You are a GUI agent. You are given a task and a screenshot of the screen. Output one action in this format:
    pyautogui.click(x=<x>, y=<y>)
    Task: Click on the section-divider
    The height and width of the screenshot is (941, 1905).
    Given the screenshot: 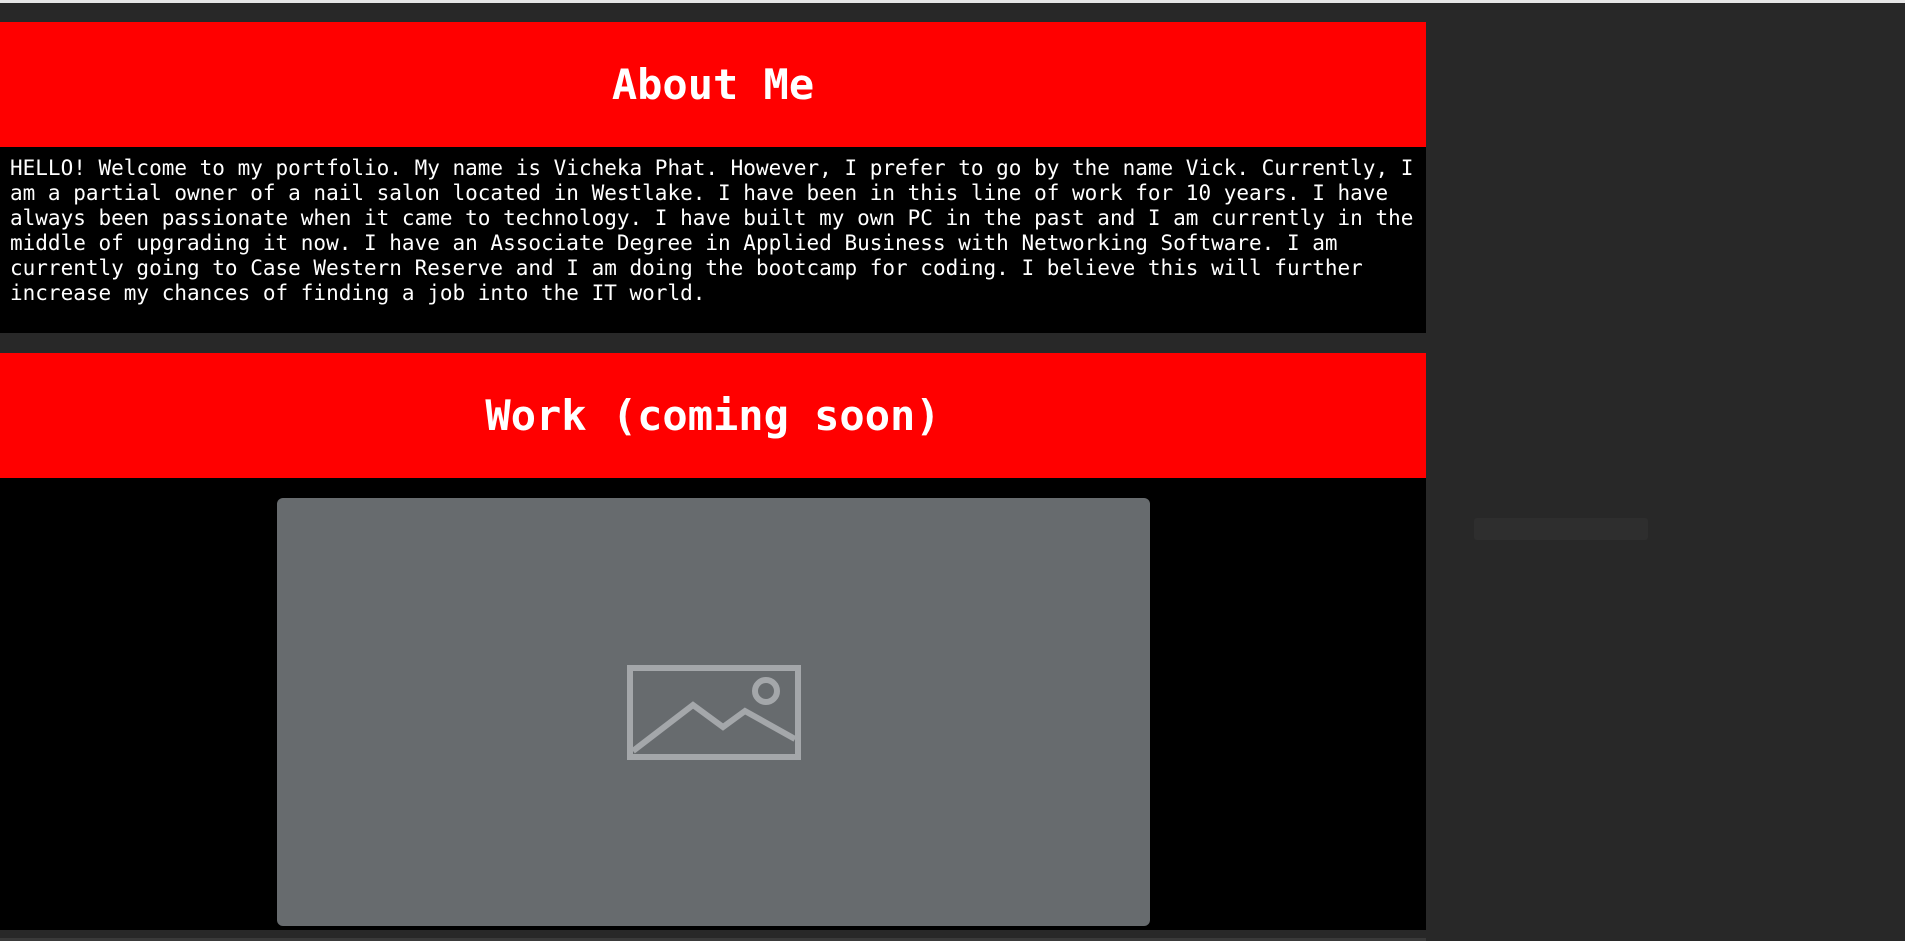 What is the action you would take?
    pyautogui.click(x=713, y=343)
    